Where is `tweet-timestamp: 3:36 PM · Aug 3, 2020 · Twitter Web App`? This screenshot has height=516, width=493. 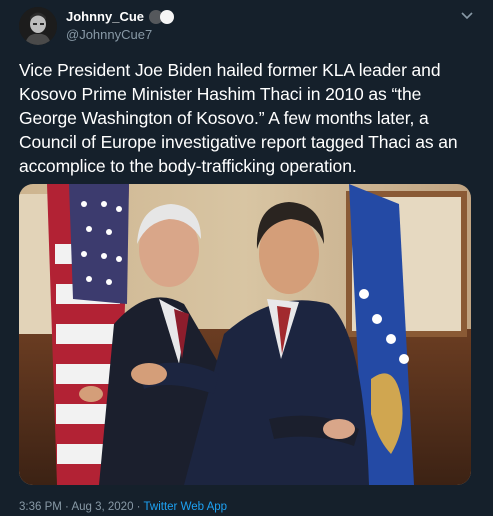
tweet-timestamp: 3:36 PM · Aug 3, 2020 · Twitter Web App is located at coordinates (123, 507).